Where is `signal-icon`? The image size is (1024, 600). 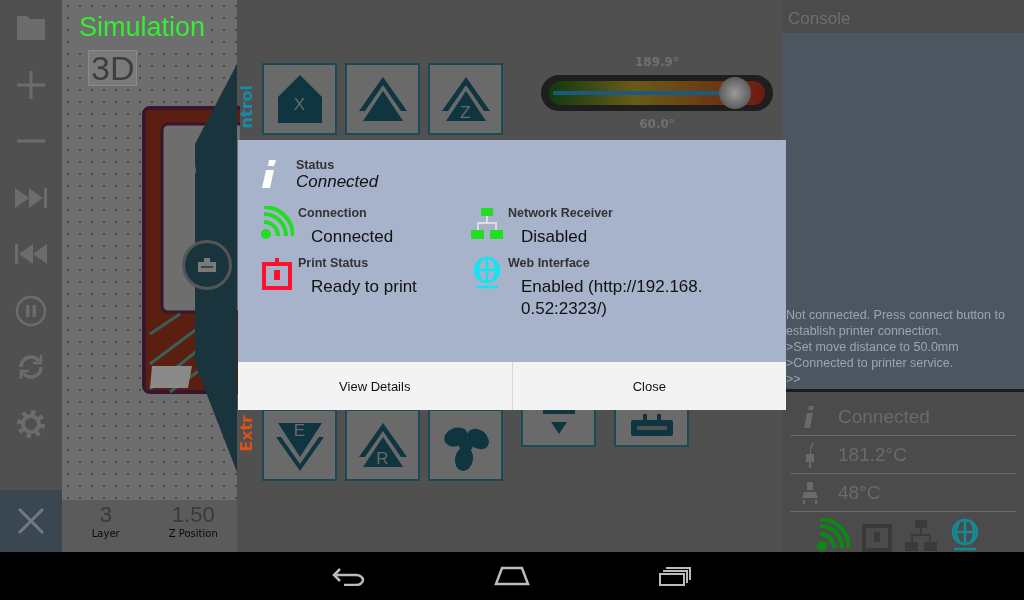
signal-icon is located at coordinates (833, 535).